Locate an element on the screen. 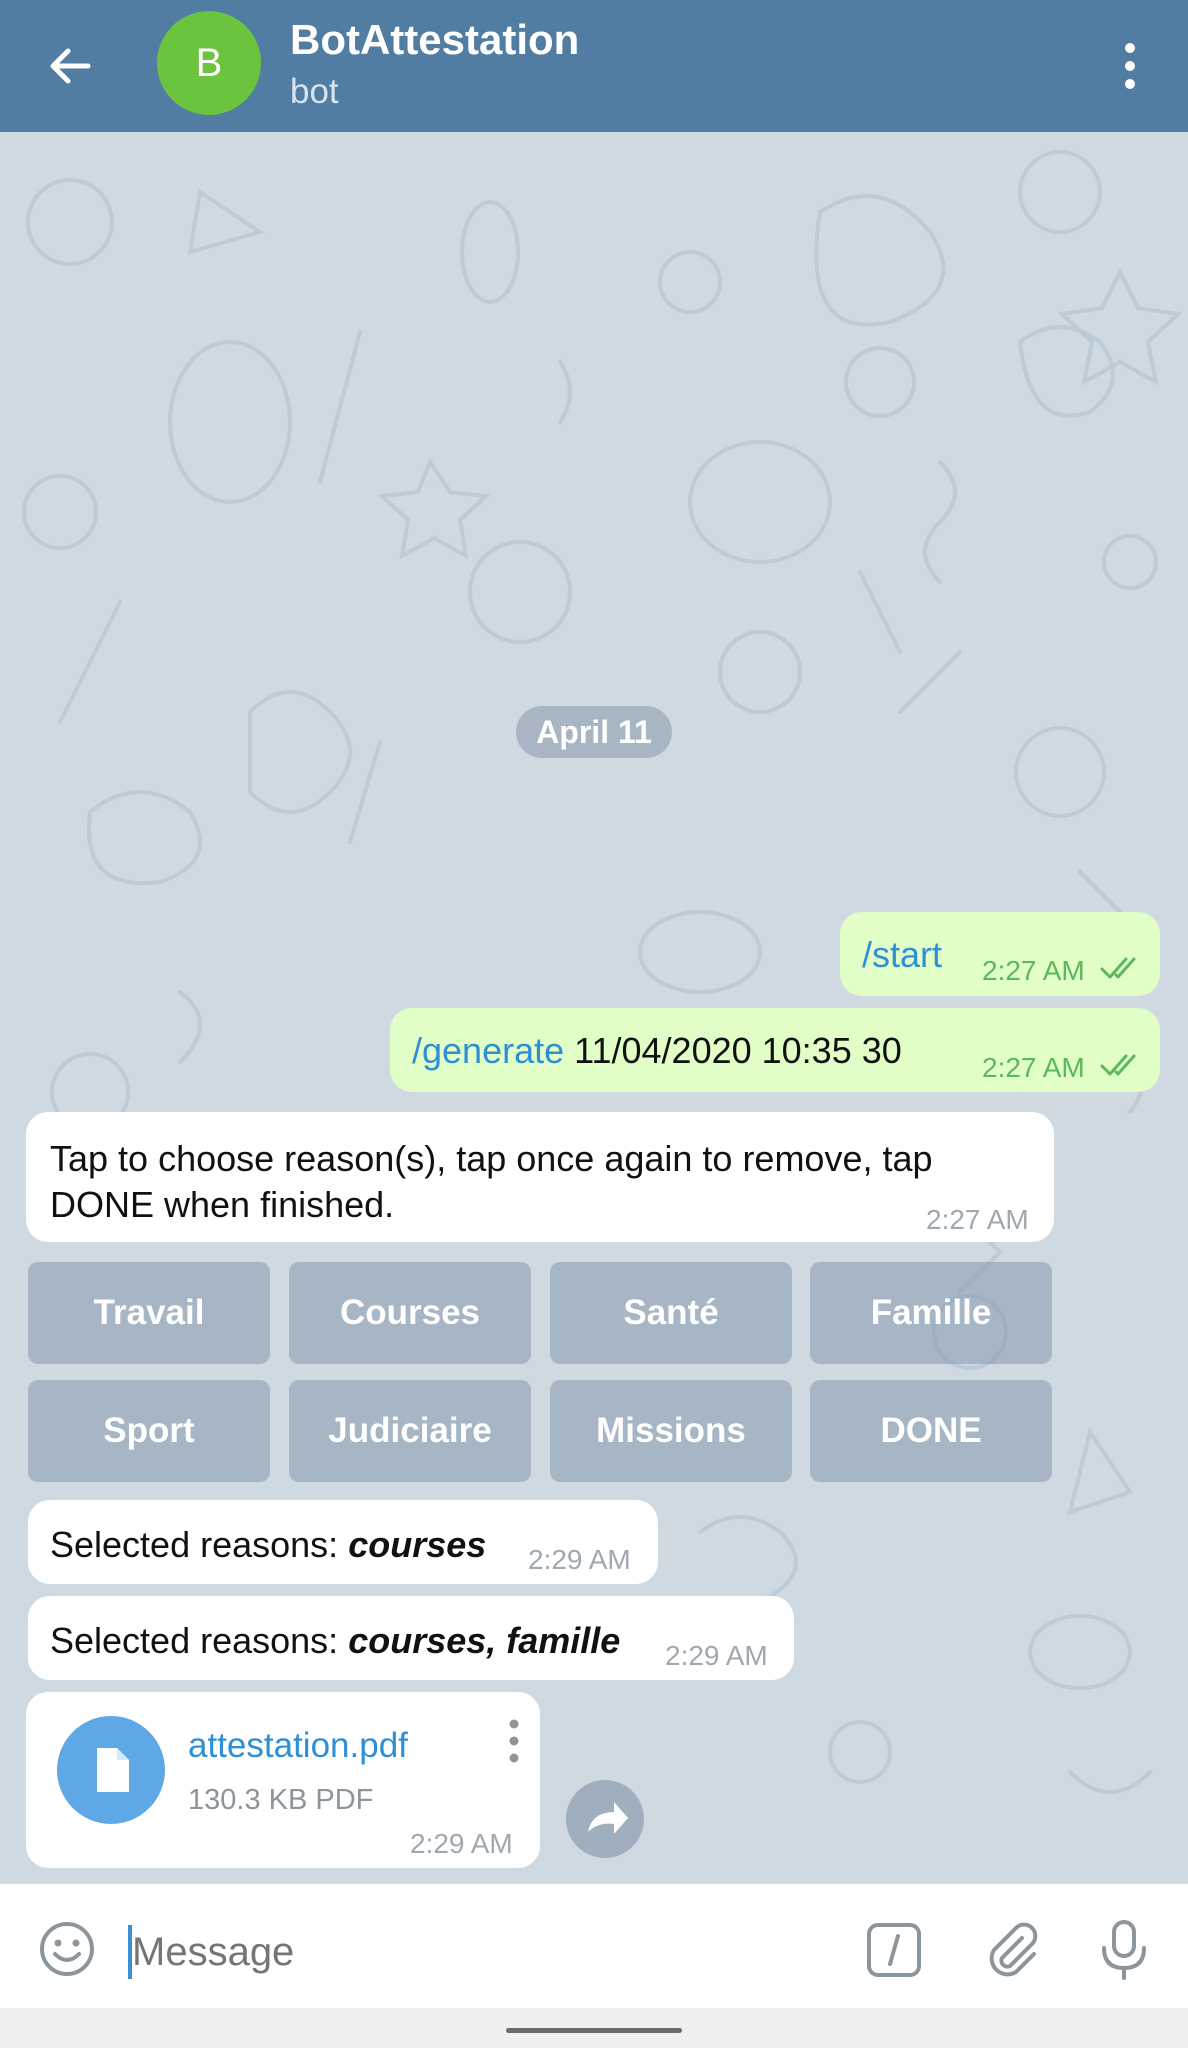 This screenshot has height=2048, width=1188. selected-reasons-value: courses is located at coordinates (417, 1544).